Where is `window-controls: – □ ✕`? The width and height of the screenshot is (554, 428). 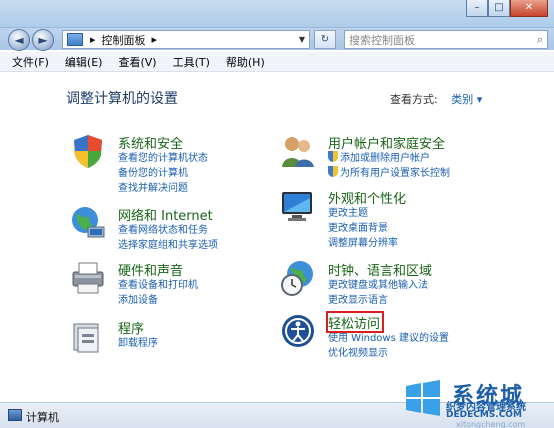
window-controls: – □ ✕ is located at coordinates (507, 8).